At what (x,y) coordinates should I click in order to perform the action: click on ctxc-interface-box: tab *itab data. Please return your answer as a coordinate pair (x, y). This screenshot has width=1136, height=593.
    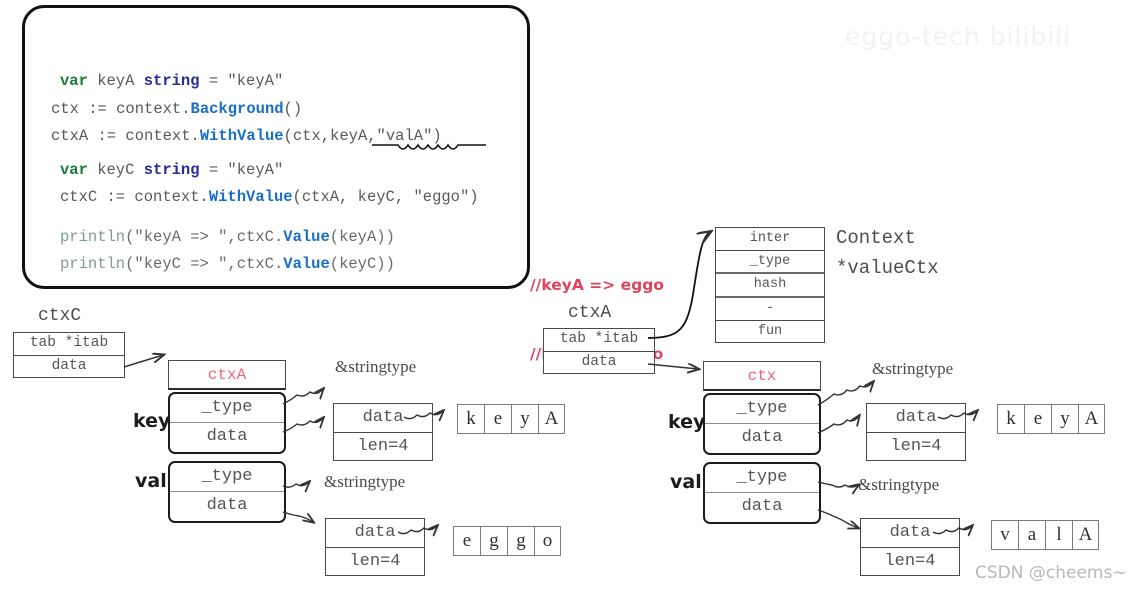
    Looking at the image, I should click on (69, 355).